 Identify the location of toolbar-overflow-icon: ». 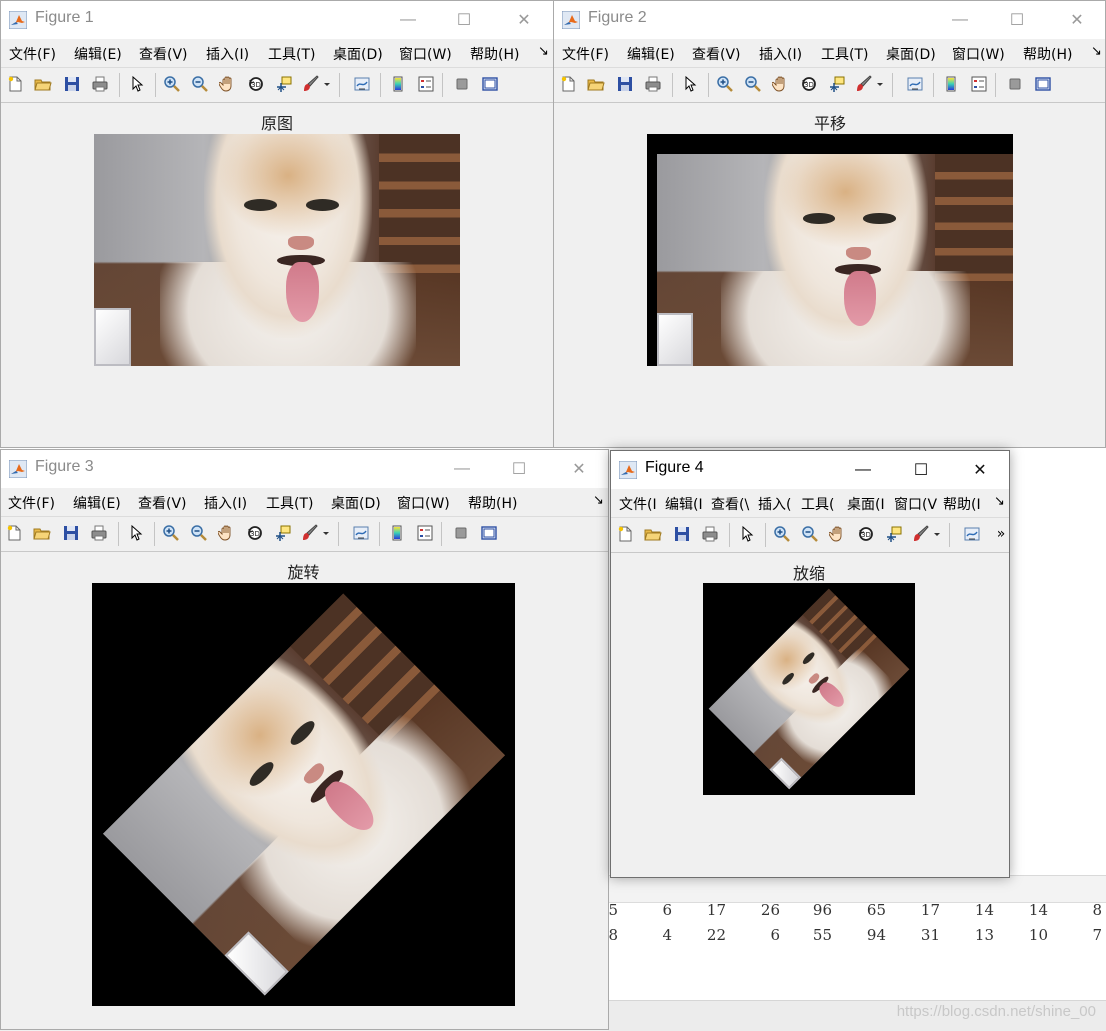
(1000, 534).